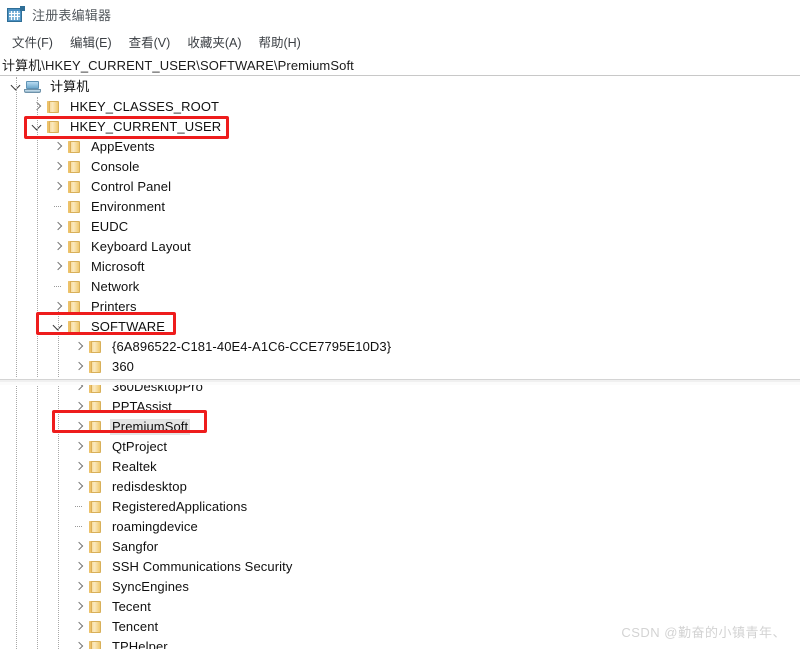 The image size is (800, 649). I want to click on menu-favorites: 收藏夹(A), so click(214, 41).